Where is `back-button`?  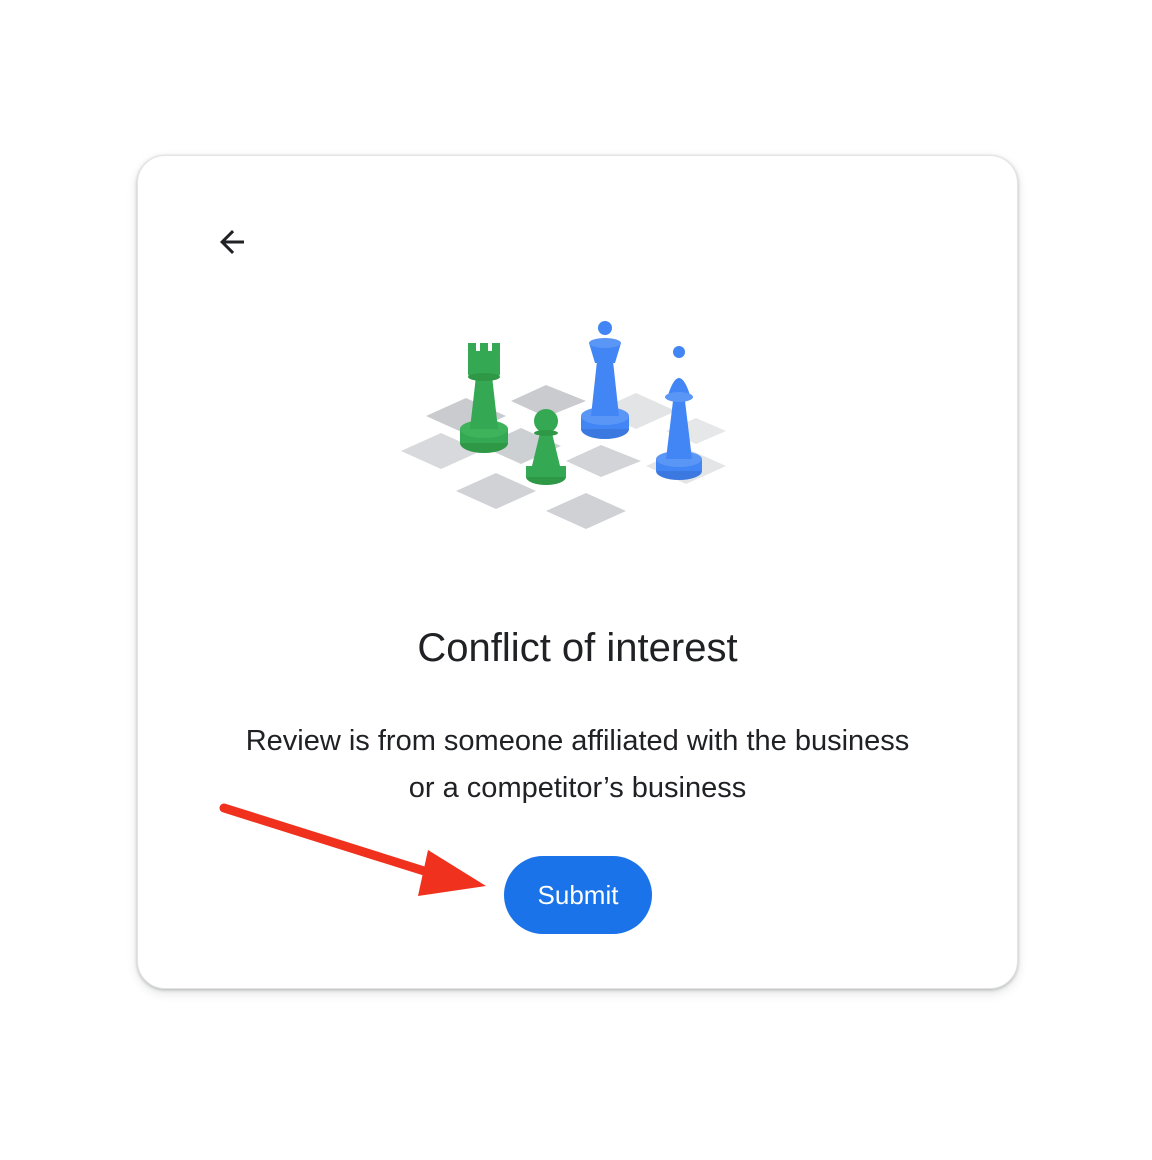
back-button is located at coordinates (232, 242).